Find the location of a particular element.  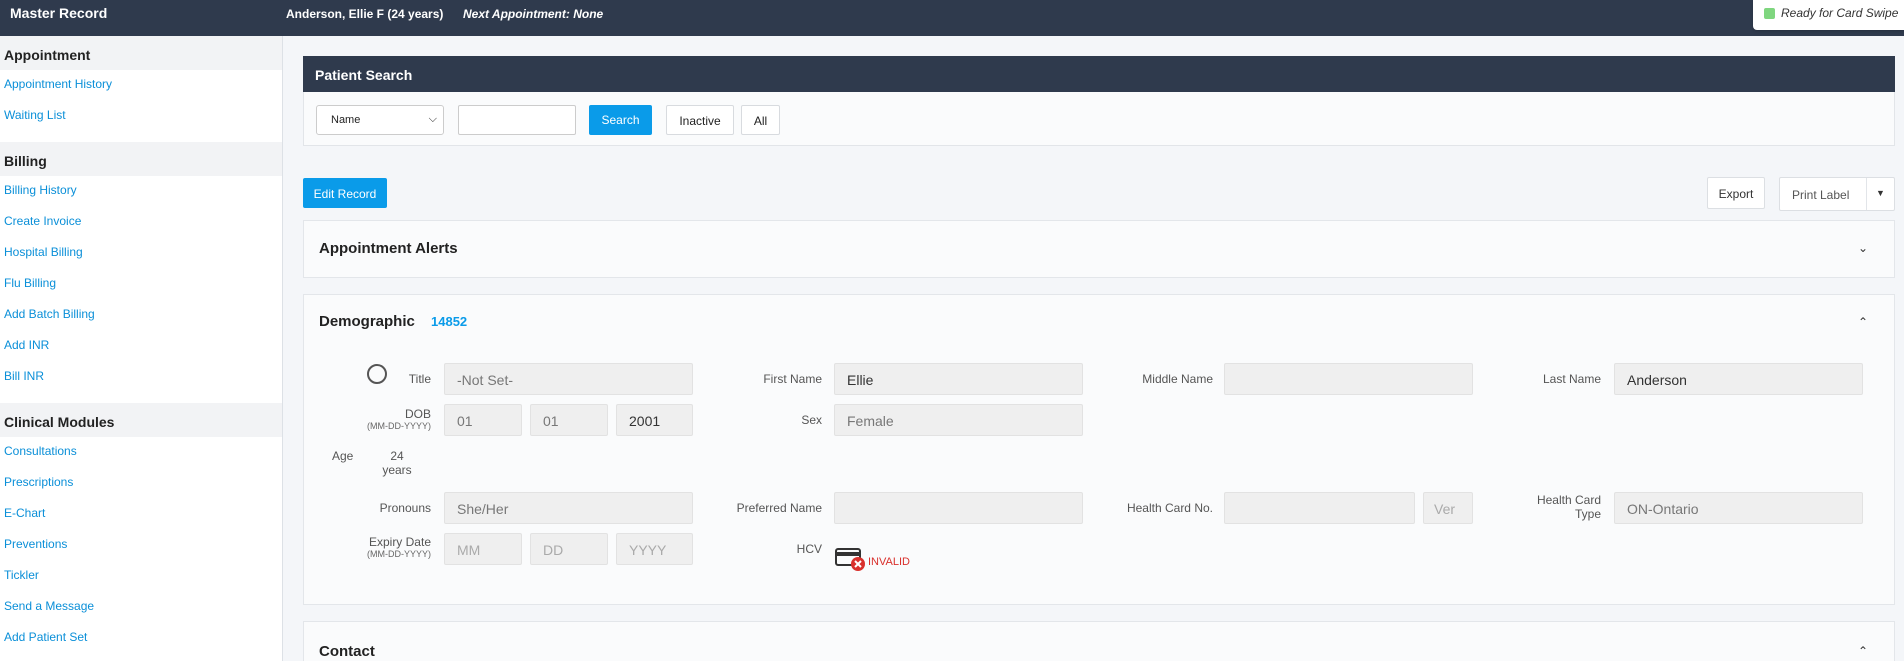

sidebar-item-bill-inr: Bill INR is located at coordinates (141, 377).